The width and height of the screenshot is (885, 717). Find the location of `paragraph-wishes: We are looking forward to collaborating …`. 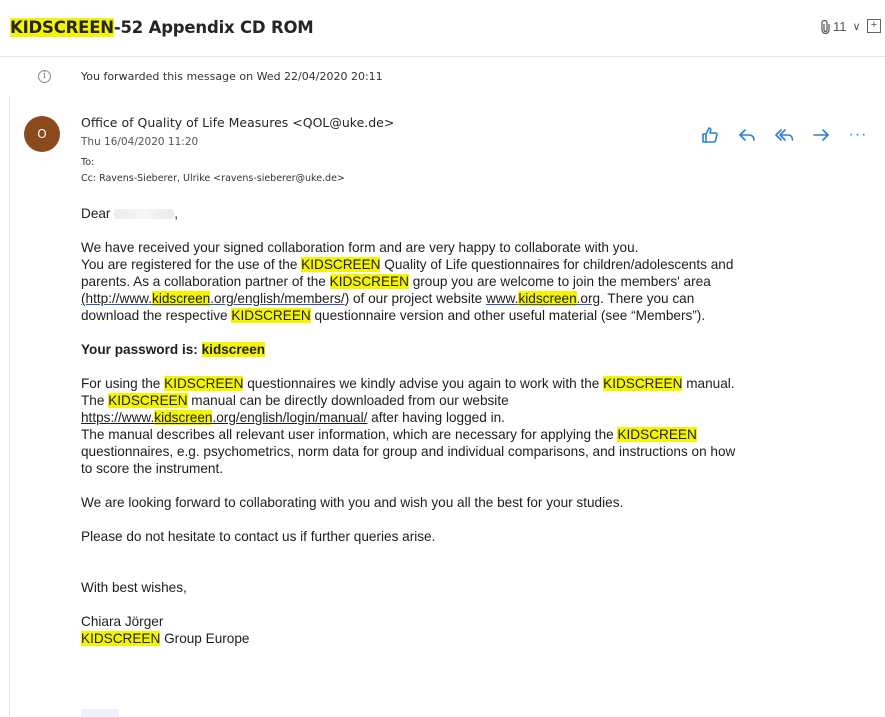

paragraph-wishes: We are looking forward to collaborating … is located at coordinates (352, 502).